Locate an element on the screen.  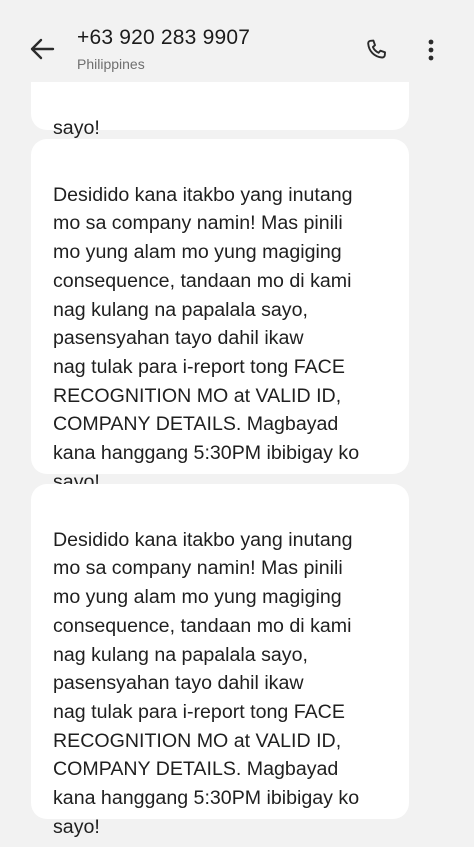
more-vertical-icon is located at coordinates (431, 50).